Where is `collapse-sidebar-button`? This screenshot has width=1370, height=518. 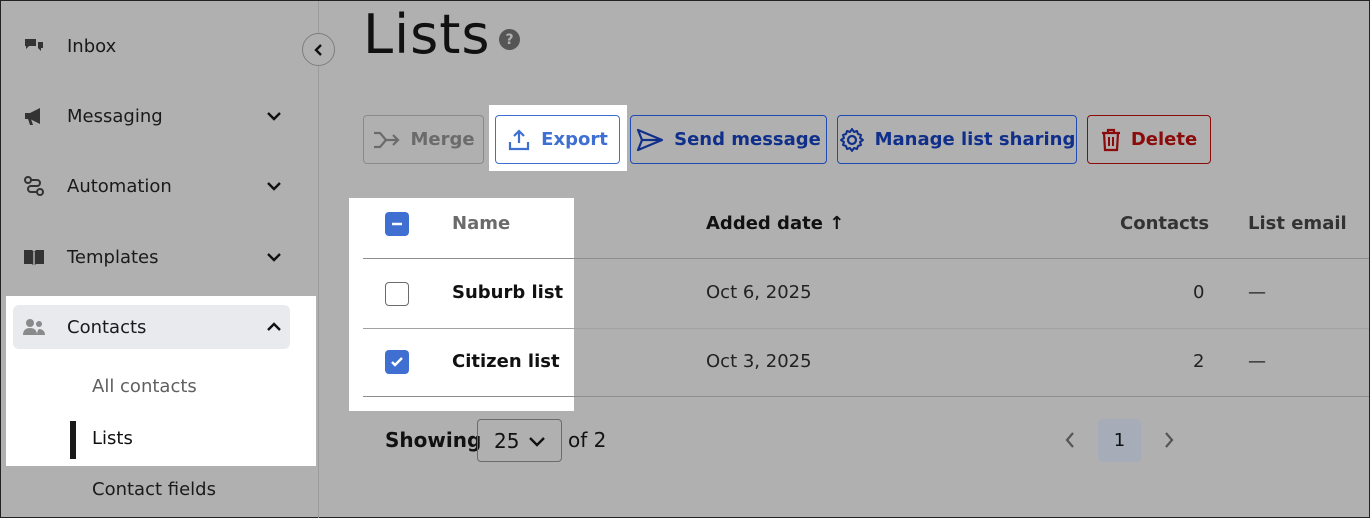
collapse-sidebar-button is located at coordinates (318, 49).